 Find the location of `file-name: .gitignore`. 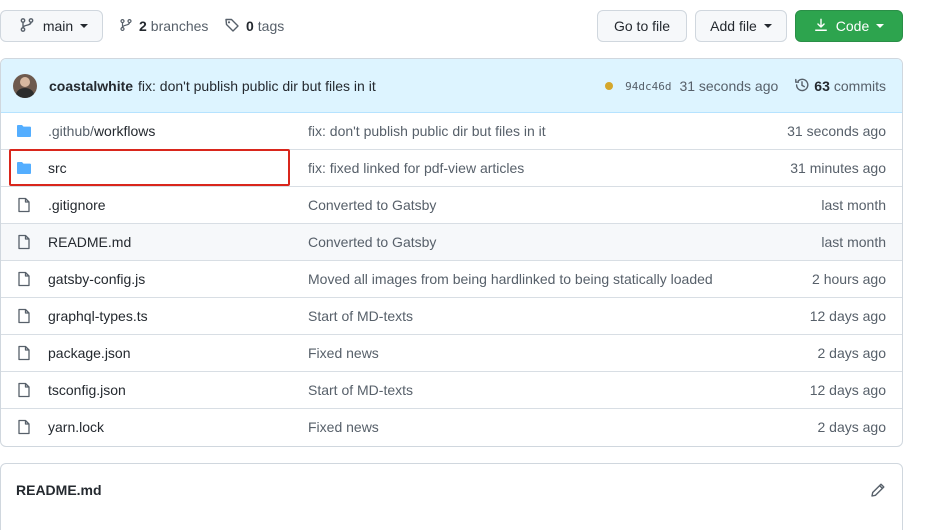

file-name: .gitignore is located at coordinates (77, 205).